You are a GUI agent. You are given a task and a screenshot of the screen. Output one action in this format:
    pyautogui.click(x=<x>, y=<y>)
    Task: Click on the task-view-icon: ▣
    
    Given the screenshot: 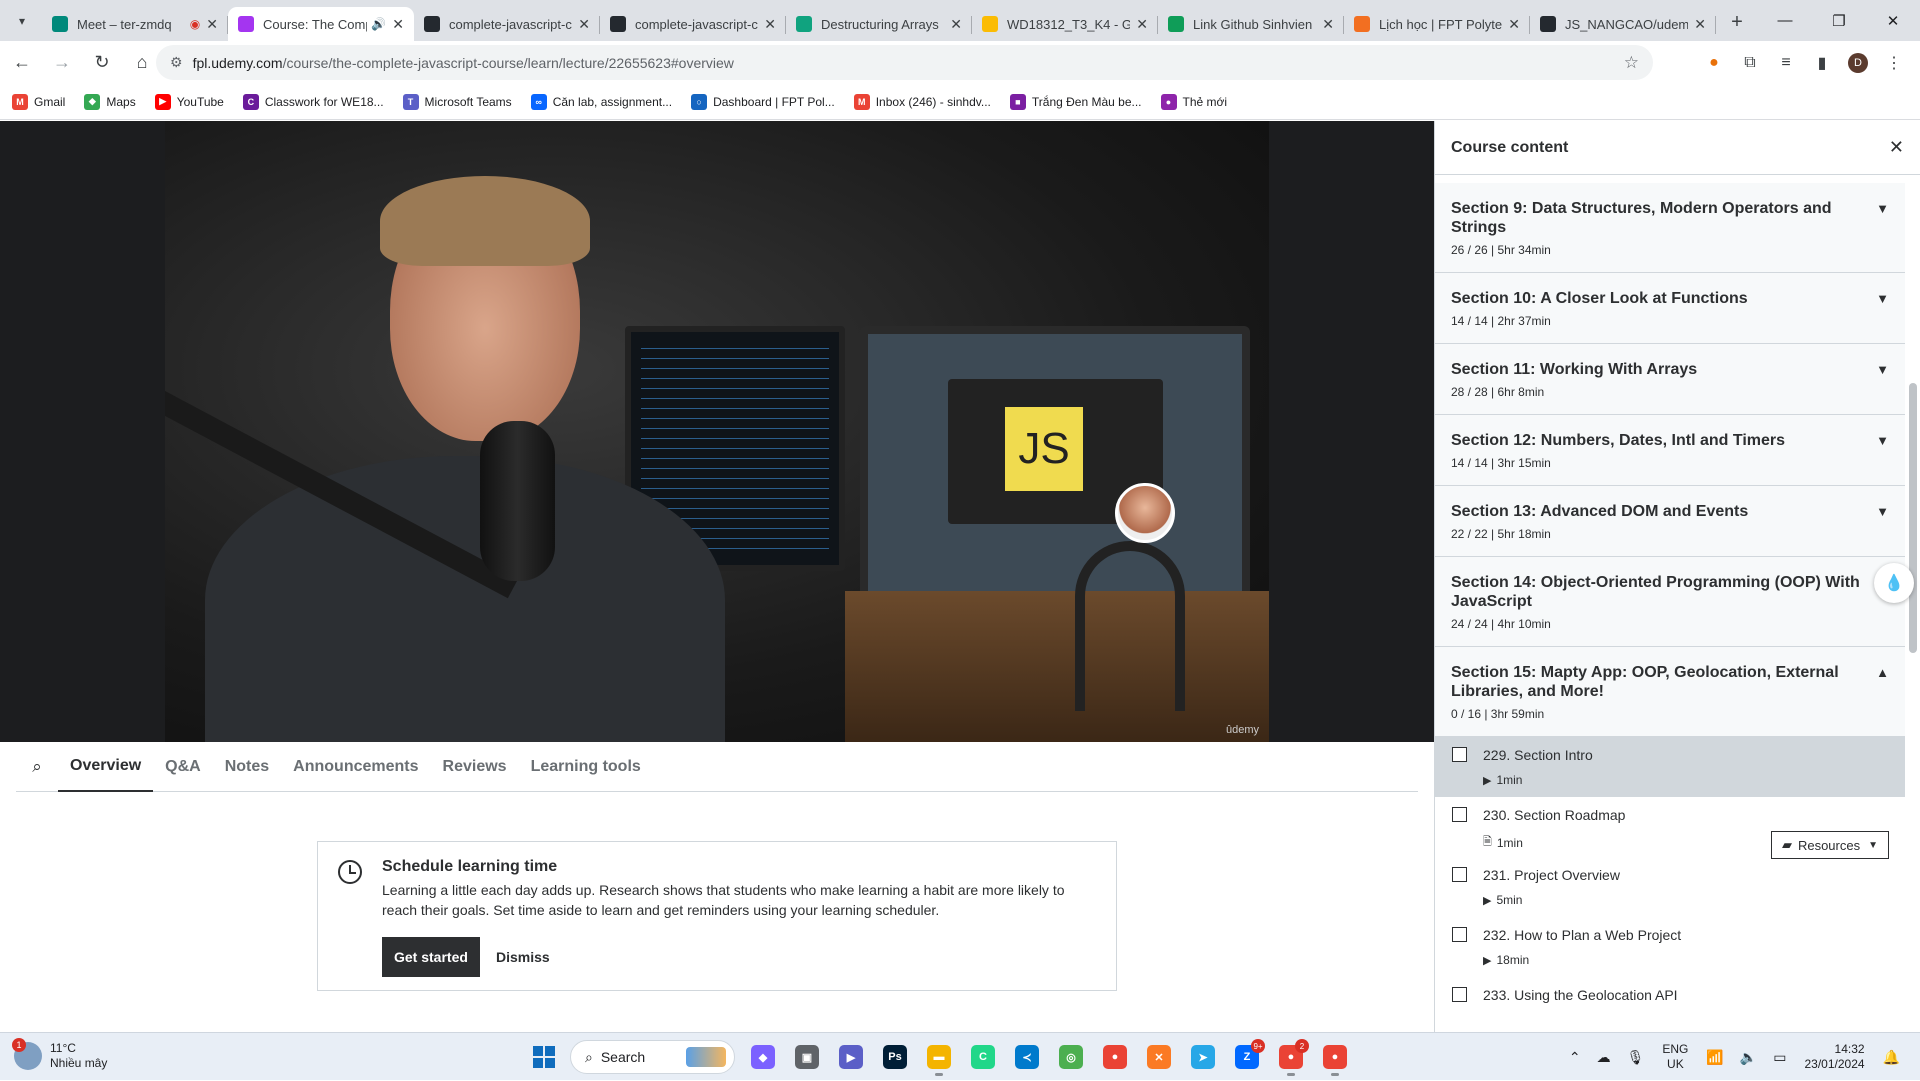 What is the action you would take?
    pyautogui.click(x=807, y=1057)
    